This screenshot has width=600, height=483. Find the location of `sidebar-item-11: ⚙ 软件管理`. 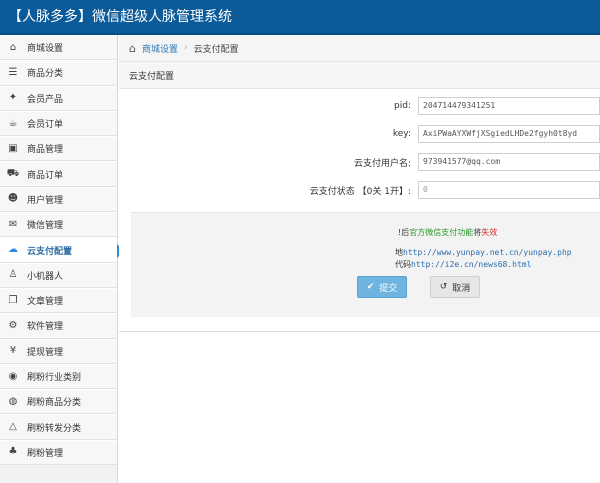

sidebar-item-11: ⚙ 软件管理 is located at coordinates (58, 326).